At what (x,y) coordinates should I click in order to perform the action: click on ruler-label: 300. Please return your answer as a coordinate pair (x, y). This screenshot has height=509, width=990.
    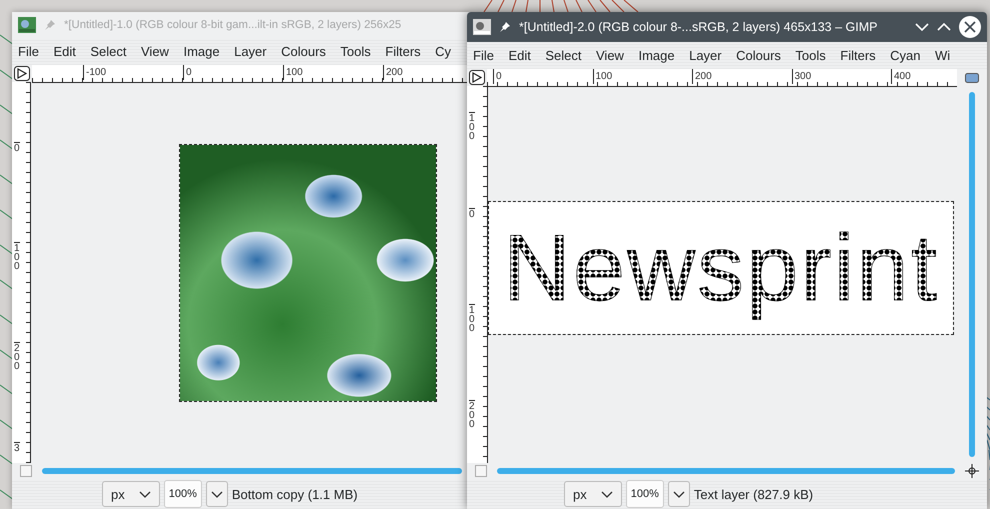
    Looking at the image, I should click on (802, 76).